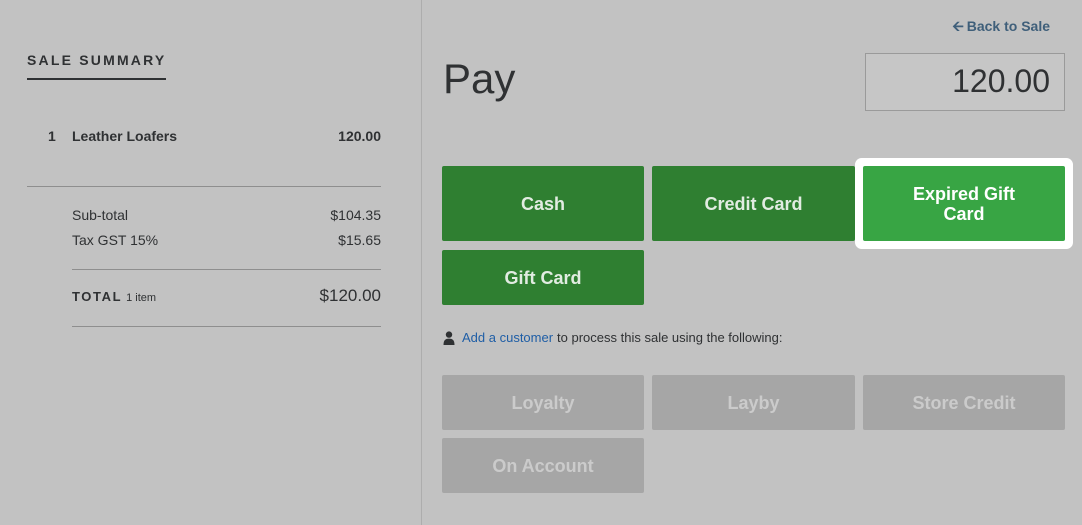 This screenshot has height=525, width=1082. Describe the element at coordinates (964, 402) in the screenshot. I see `store-credit-button: Store Credit` at that location.